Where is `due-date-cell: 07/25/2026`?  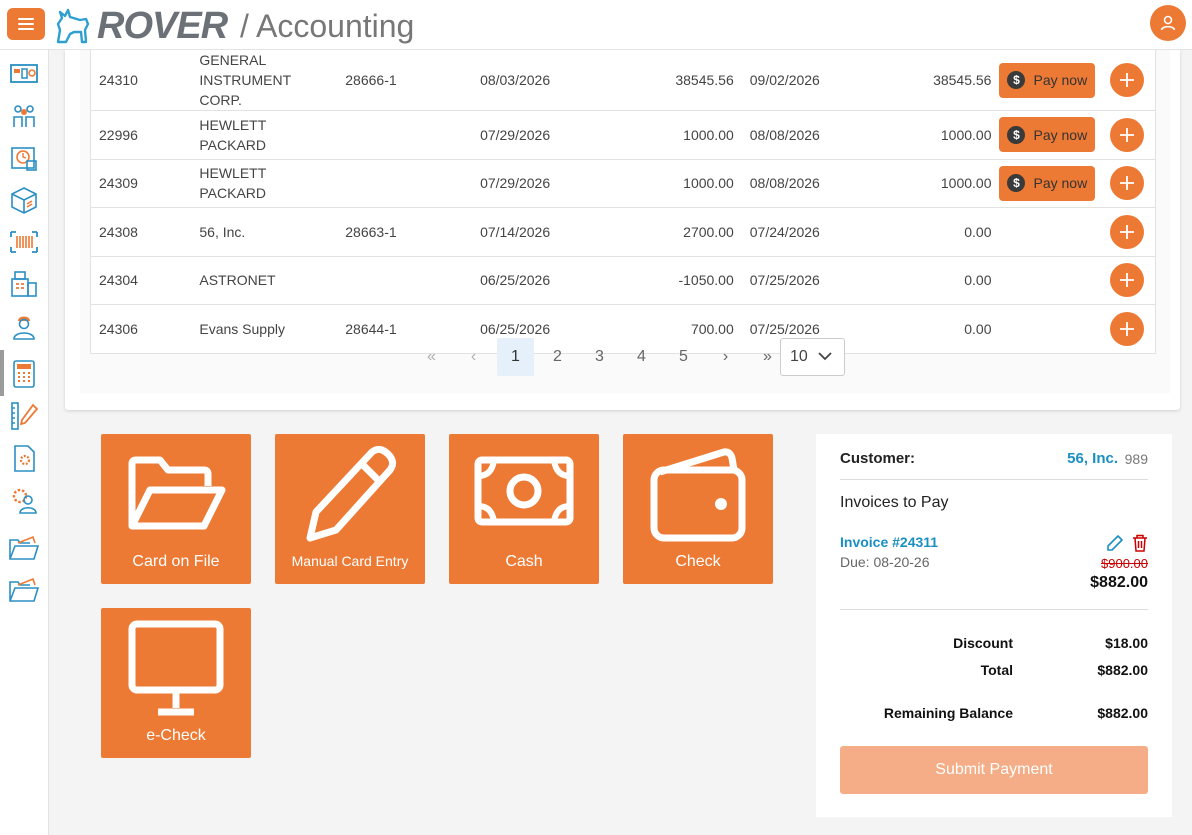
due-date-cell: 07/25/2026 is located at coordinates (791, 280).